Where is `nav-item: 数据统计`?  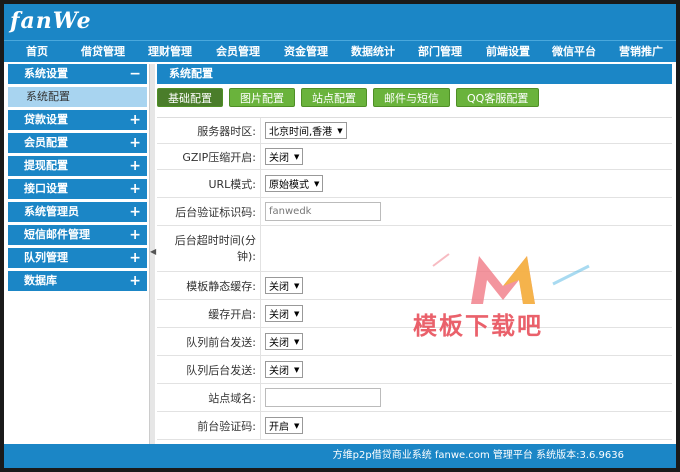 nav-item: 数据统计 is located at coordinates (373, 52).